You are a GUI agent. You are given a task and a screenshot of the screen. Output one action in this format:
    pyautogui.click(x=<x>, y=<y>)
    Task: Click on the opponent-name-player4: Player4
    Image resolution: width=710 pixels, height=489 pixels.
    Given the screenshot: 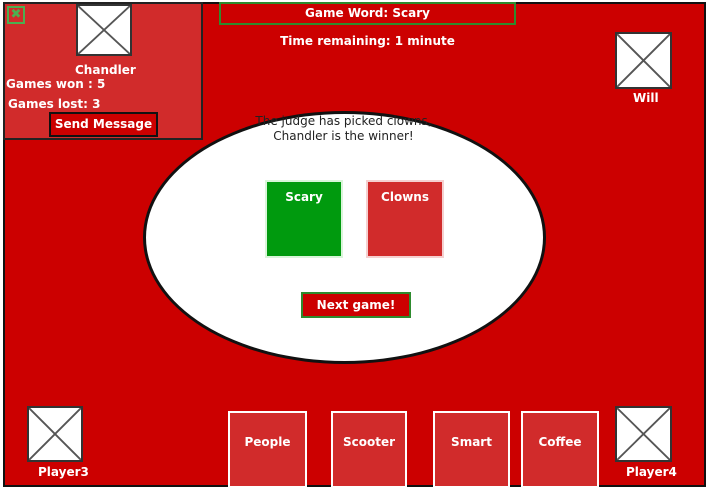 What is the action you would take?
    pyautogui.click(x=651, y=472)
    